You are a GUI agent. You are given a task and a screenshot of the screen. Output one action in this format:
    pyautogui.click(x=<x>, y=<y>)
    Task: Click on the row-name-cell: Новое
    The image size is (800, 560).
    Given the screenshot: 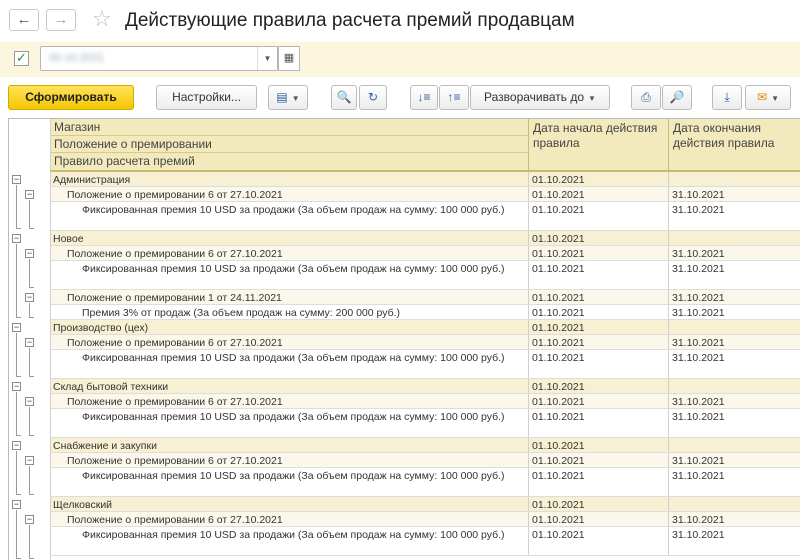 What is the action you would take?
    pyautogui.click(x=68, y=239)
    